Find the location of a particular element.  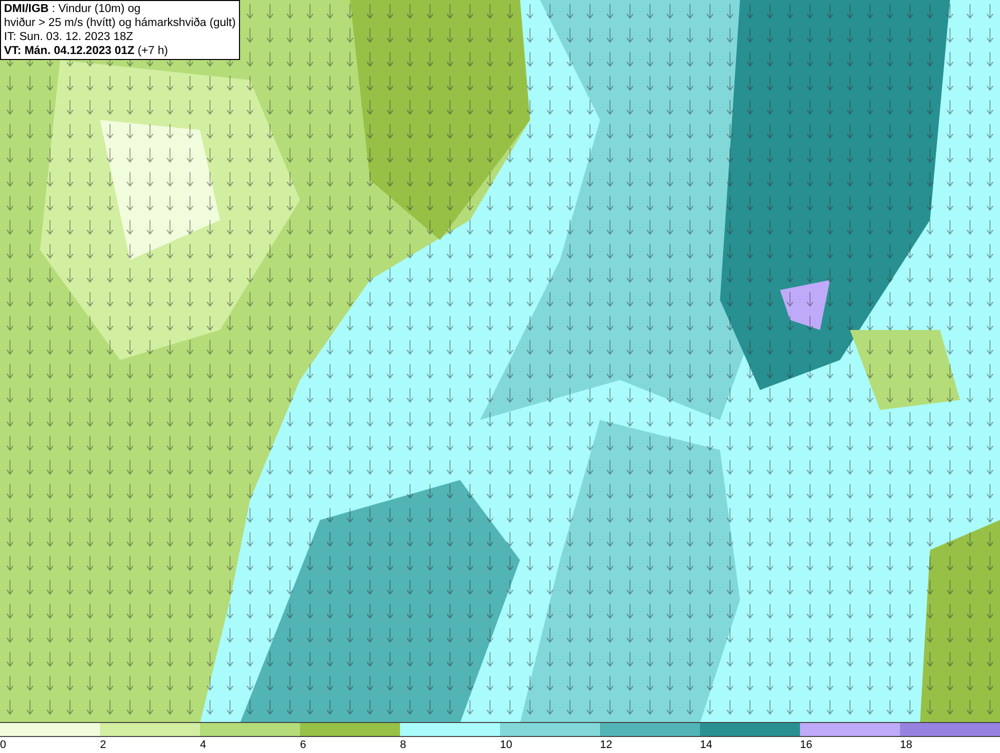

info-line: DMI/IGB : Vindur (10m) og is located at coordinates (73, 9).